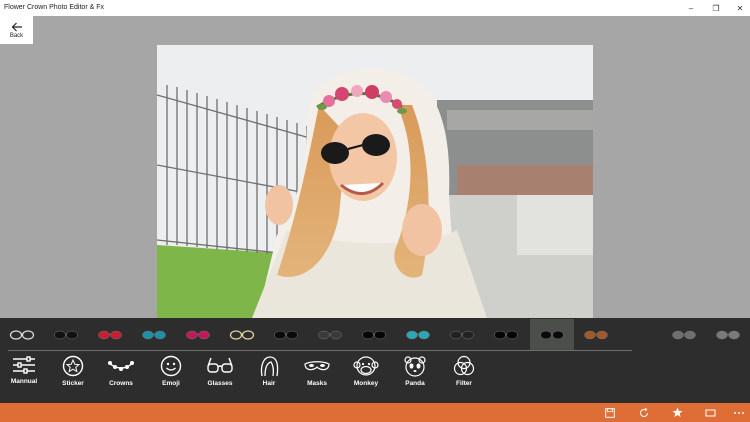 The width and height of the screenshot is (750, 422). What do you see at coordinates (464, 365) in the screenshot?
I see `filter-icon` at bounding box center [464, 365].